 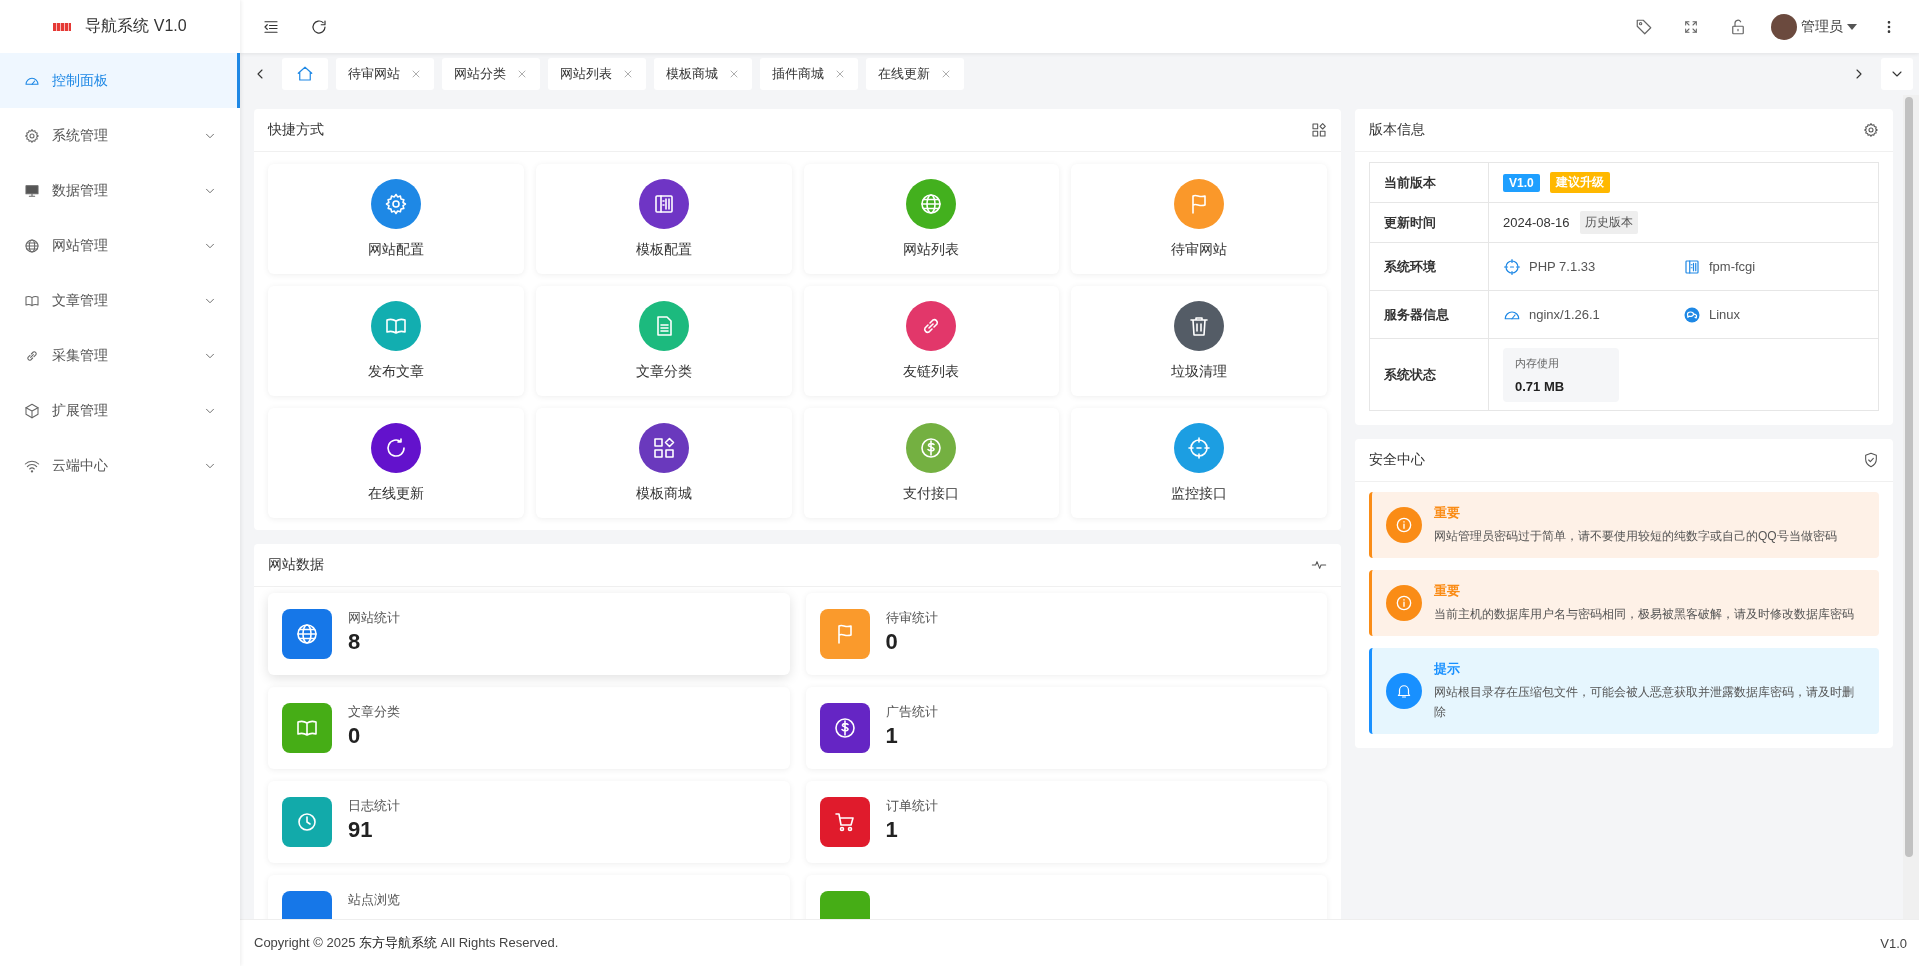 What do you see at coordinates (1416, 314) in the screenshot?
I see `info-label: 服务器信息` at bounding box center [1416, 314].